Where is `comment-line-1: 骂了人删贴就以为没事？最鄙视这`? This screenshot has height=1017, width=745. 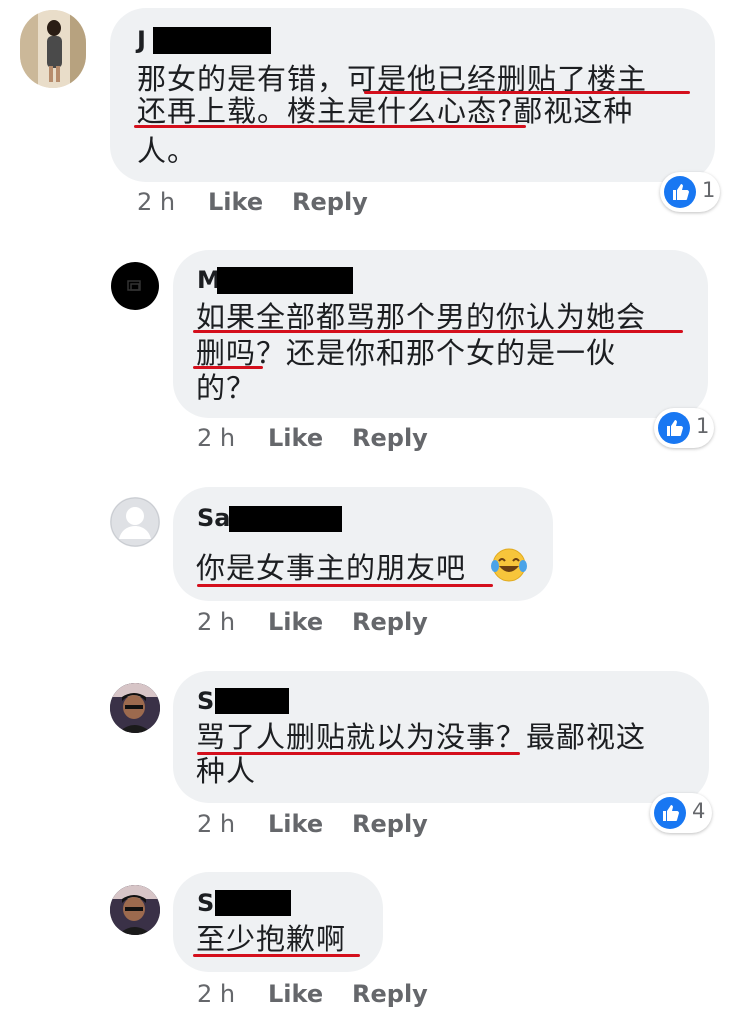
comment-line-1: 骂了人删贴就以为没事？最鄙视这 is located at coordinates (421, 737).